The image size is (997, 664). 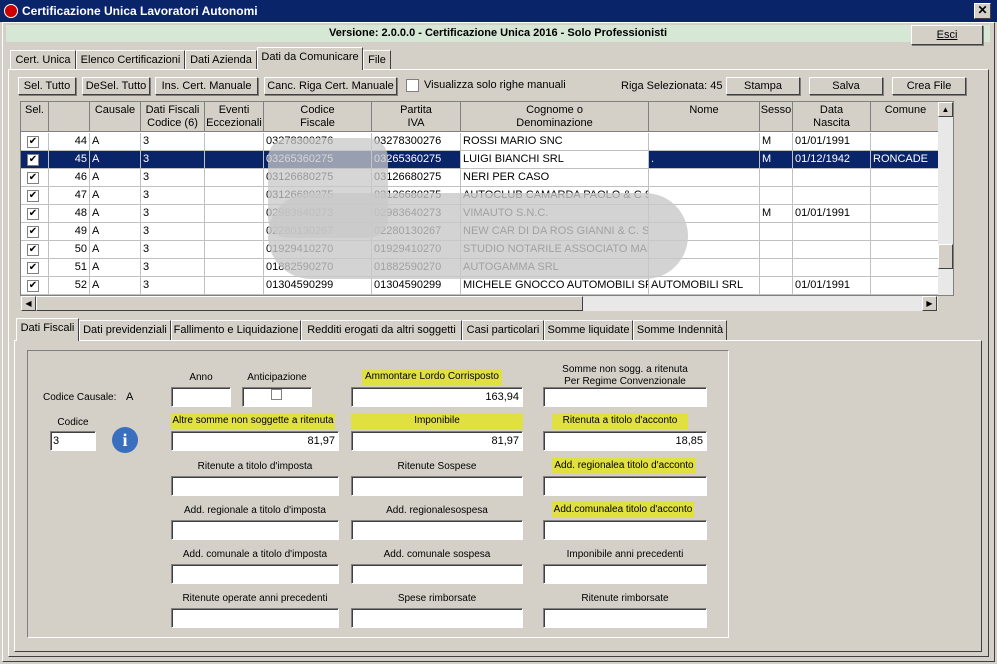 What do you see at coordinates (625, 618) in the screenshot?
I see `ritenute-rimborsate-field` at bounding box center [625, 618].